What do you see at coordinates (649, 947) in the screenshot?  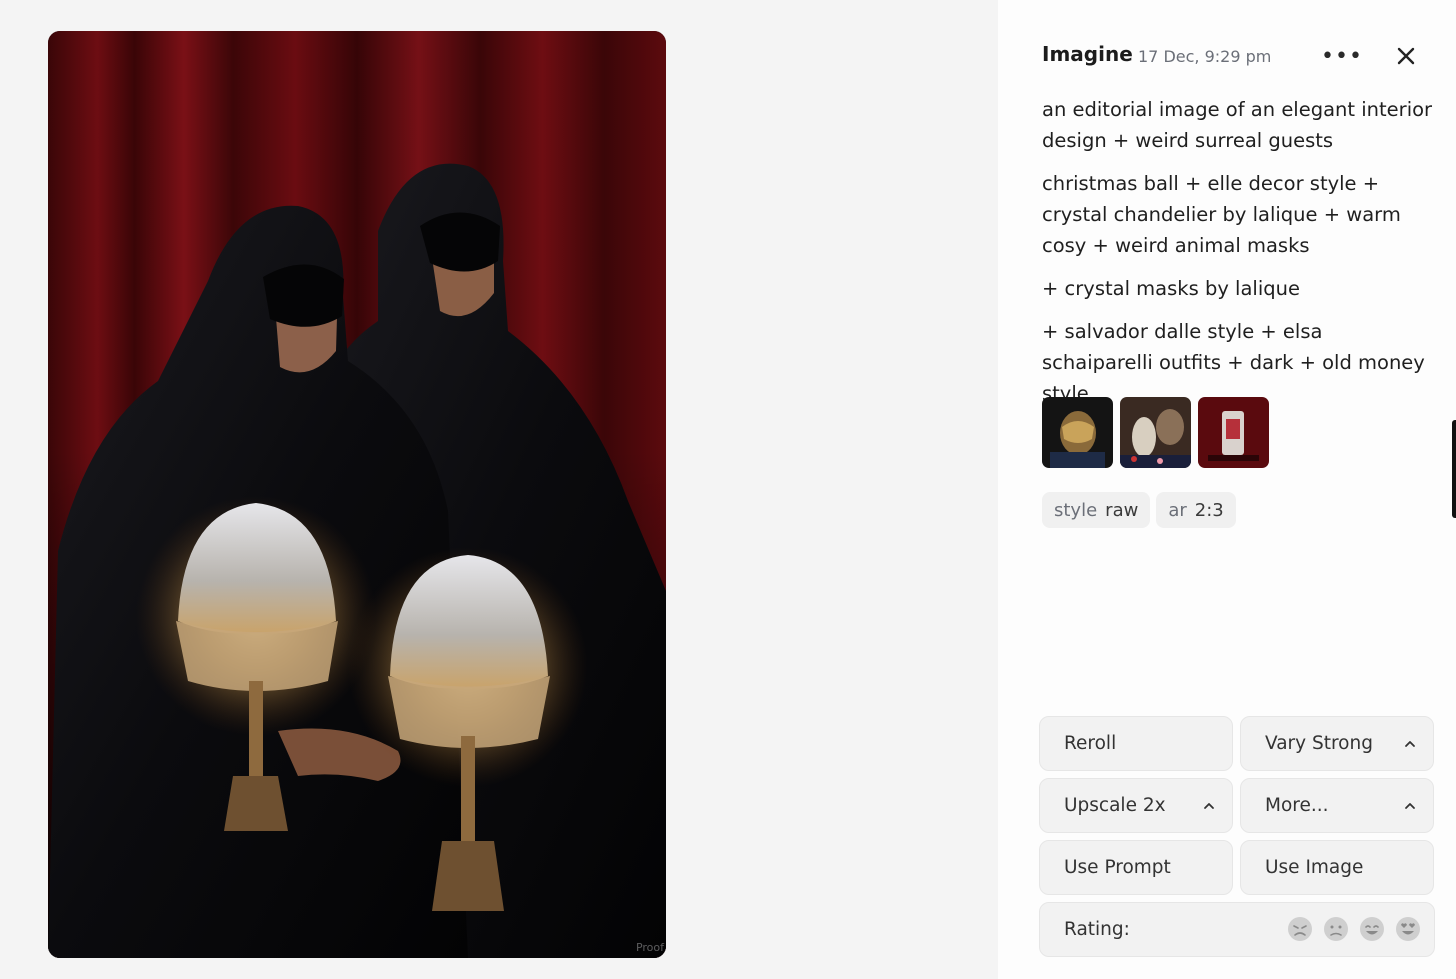 I see `watermark-text: Proof` at bounding box center [649, 947].